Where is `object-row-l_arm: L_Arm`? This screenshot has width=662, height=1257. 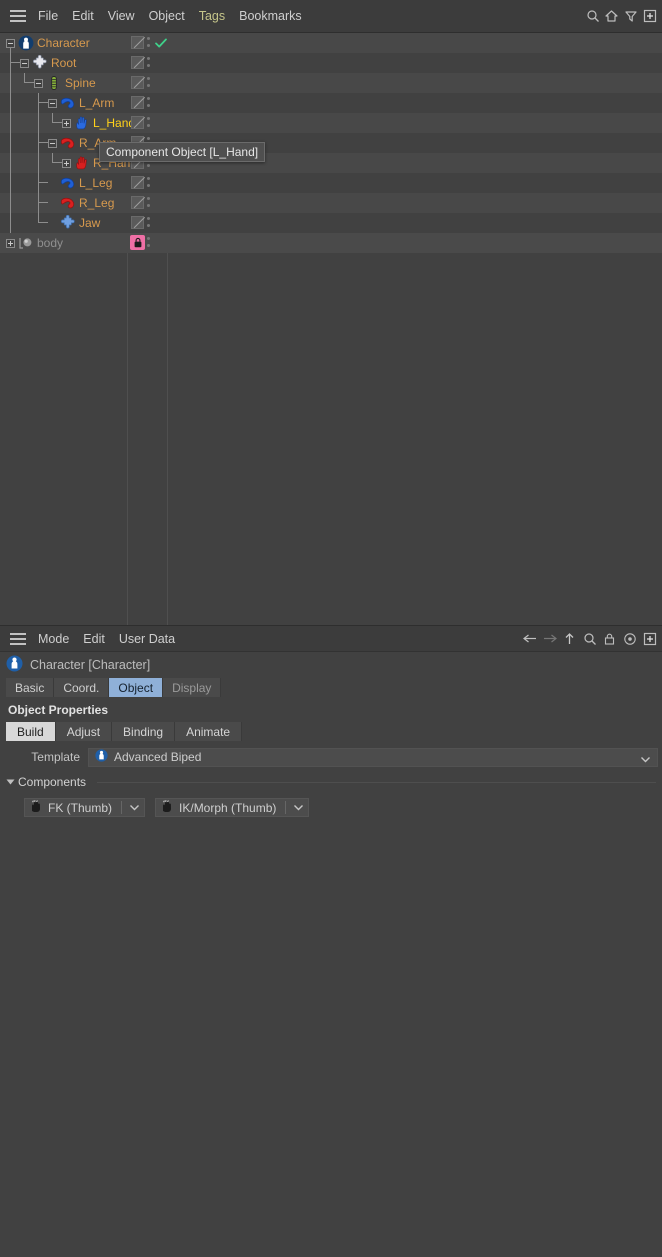 object-row-l_arm: L_Arm is located at coordinates (331, 103).